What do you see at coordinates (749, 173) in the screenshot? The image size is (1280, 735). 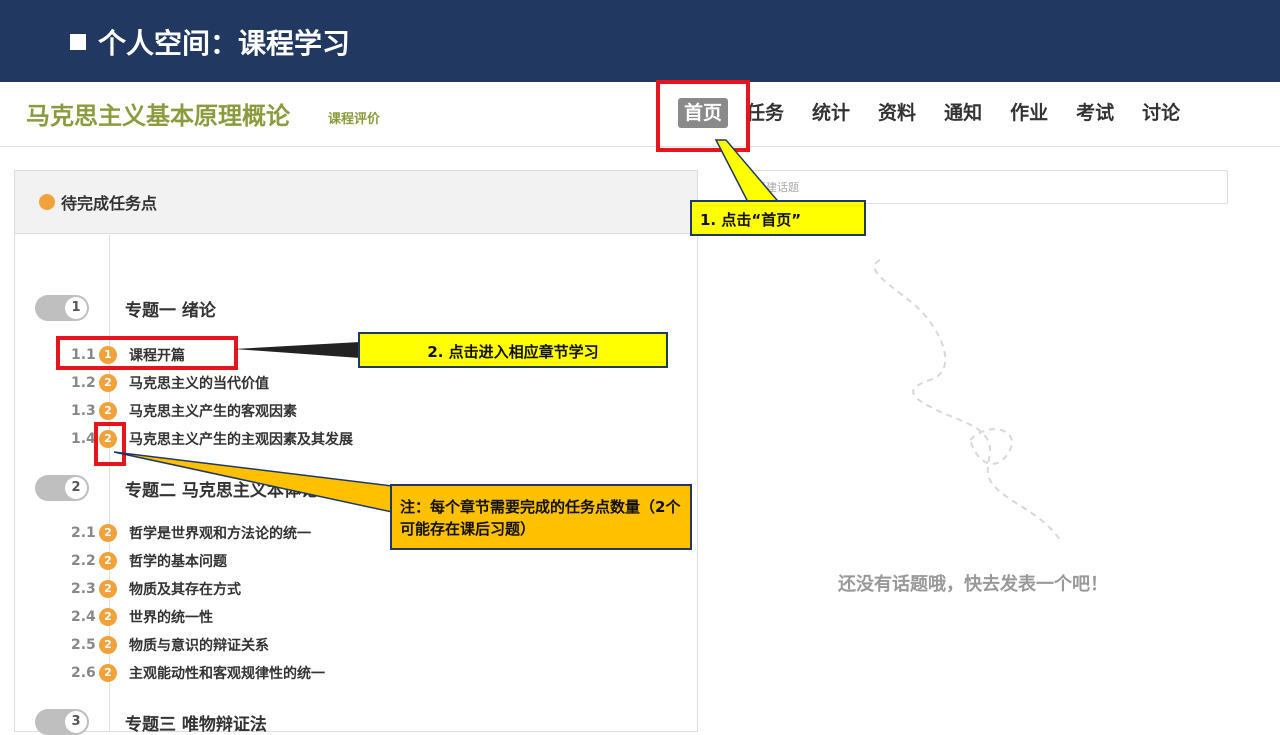 I see `pointer-home` at bounding box center [749, 173].